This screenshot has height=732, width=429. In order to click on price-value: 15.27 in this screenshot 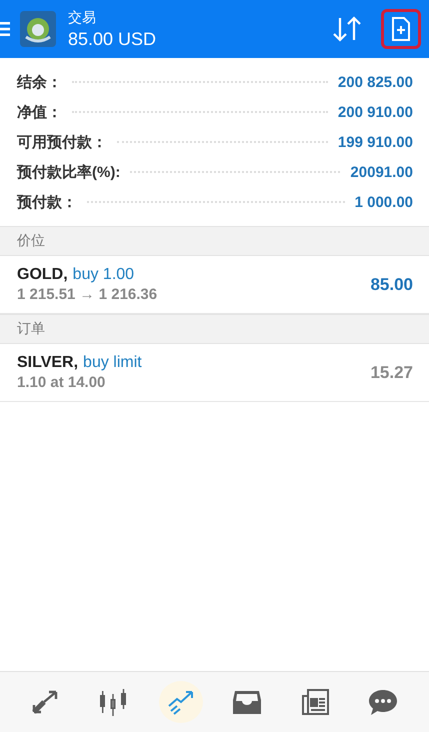, I will do `click(391, 372)`.